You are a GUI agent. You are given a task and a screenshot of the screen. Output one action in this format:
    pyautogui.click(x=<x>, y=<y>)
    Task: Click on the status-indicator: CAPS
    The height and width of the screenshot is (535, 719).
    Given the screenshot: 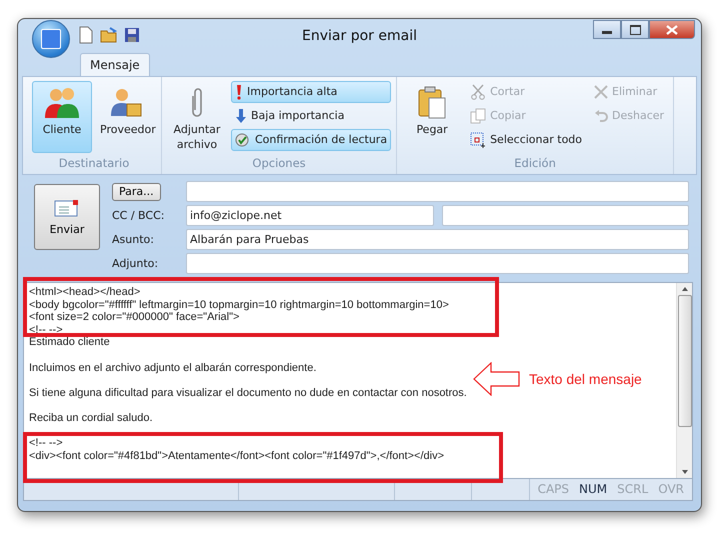 What is the action you would take?
    pyautogui.click(x=554, y=489)
    